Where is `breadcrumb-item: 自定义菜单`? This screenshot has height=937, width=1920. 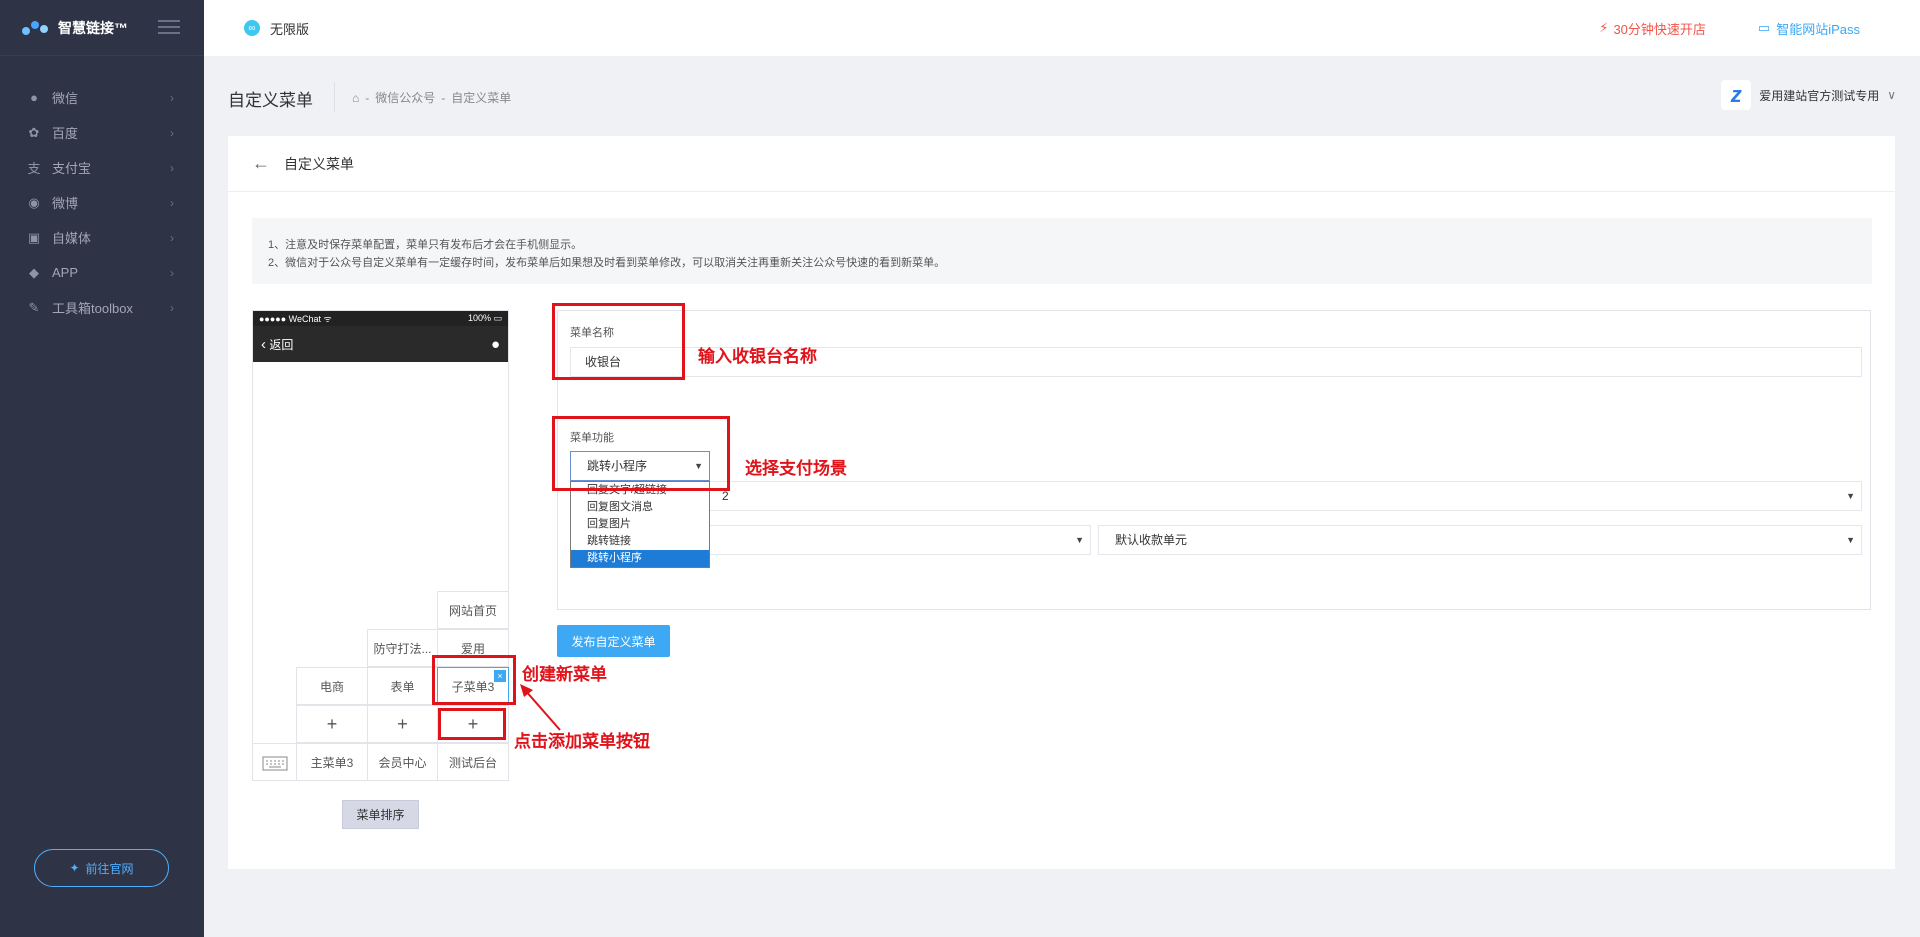 breadcrumb-item: 自定义菜单 is located at coordinates (481, 98).